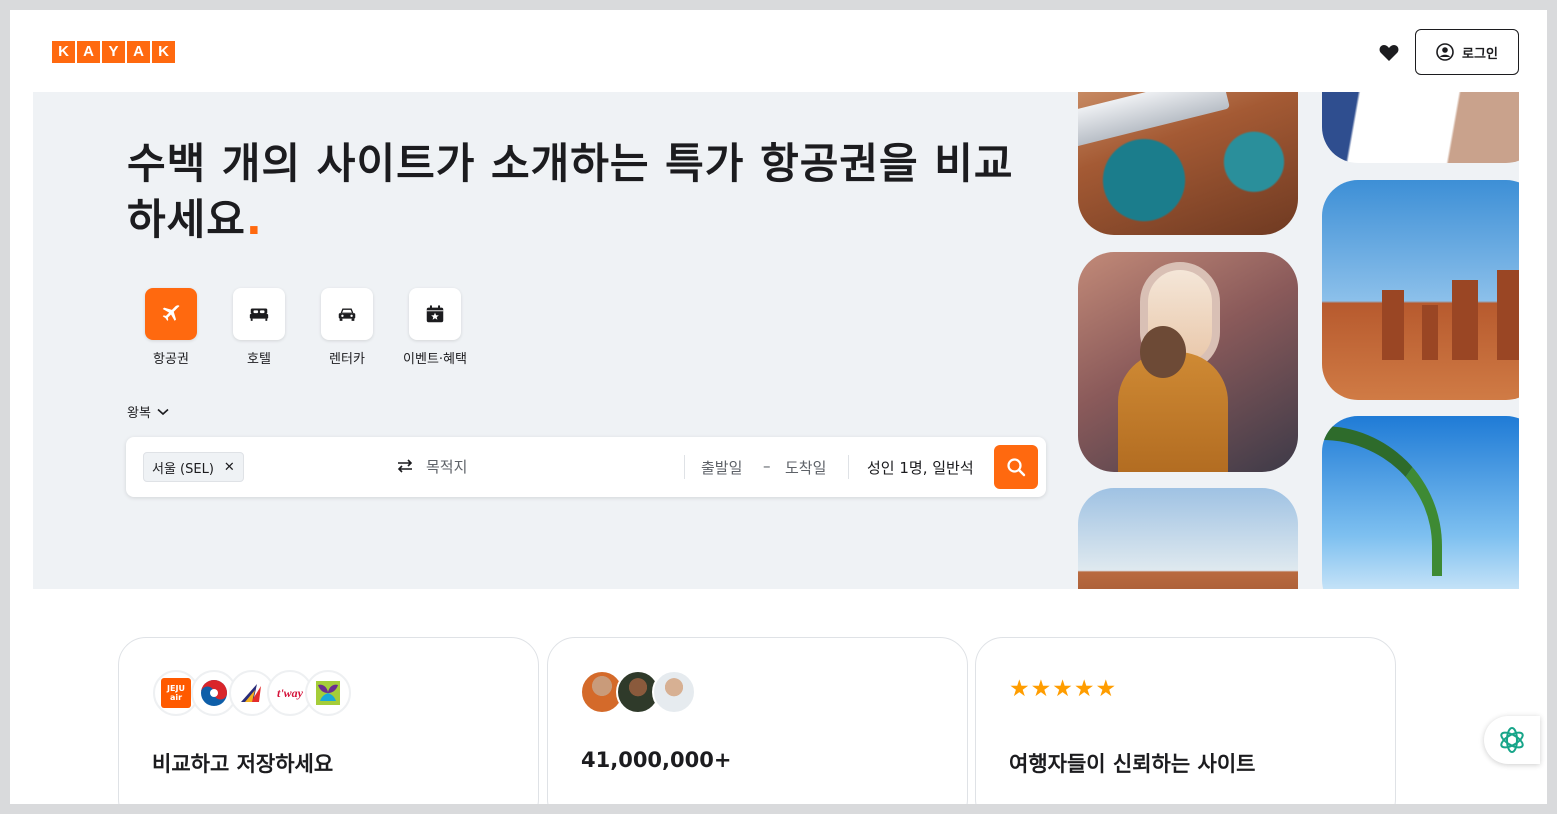  I want to click on aerial-wing-photo, so click(1188, 163).